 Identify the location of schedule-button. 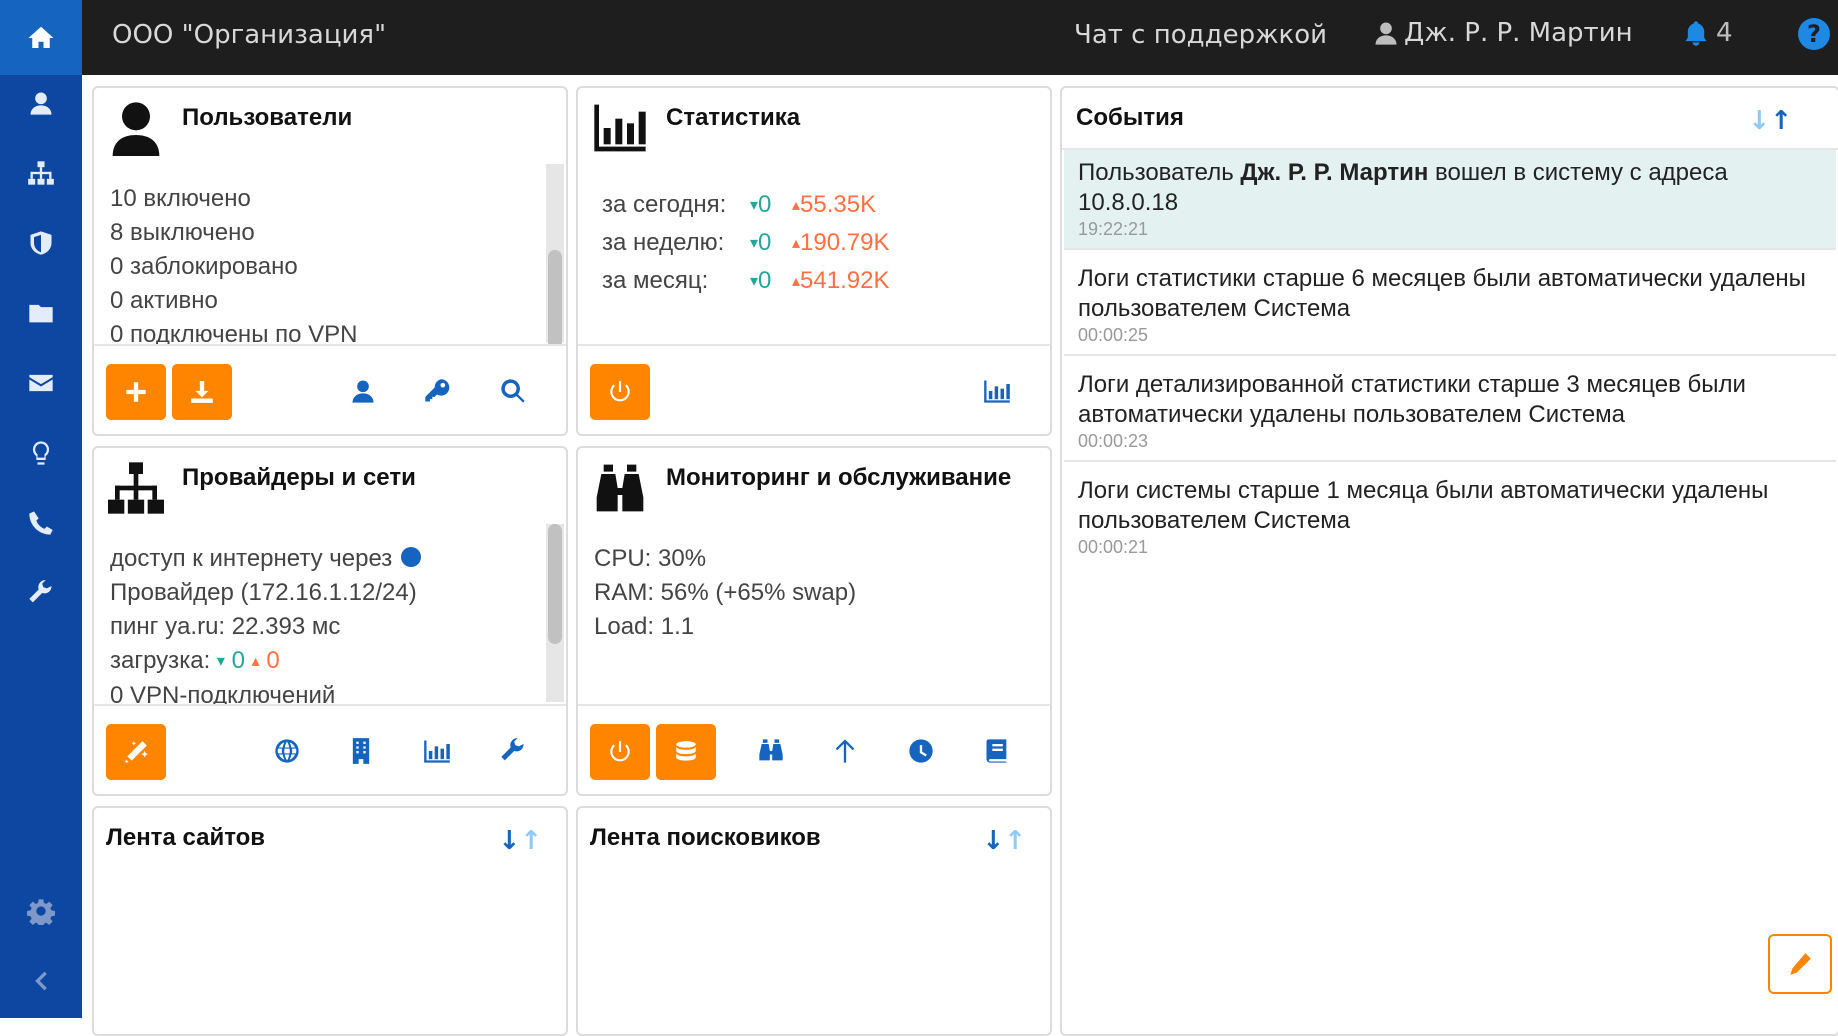
(921, 751).